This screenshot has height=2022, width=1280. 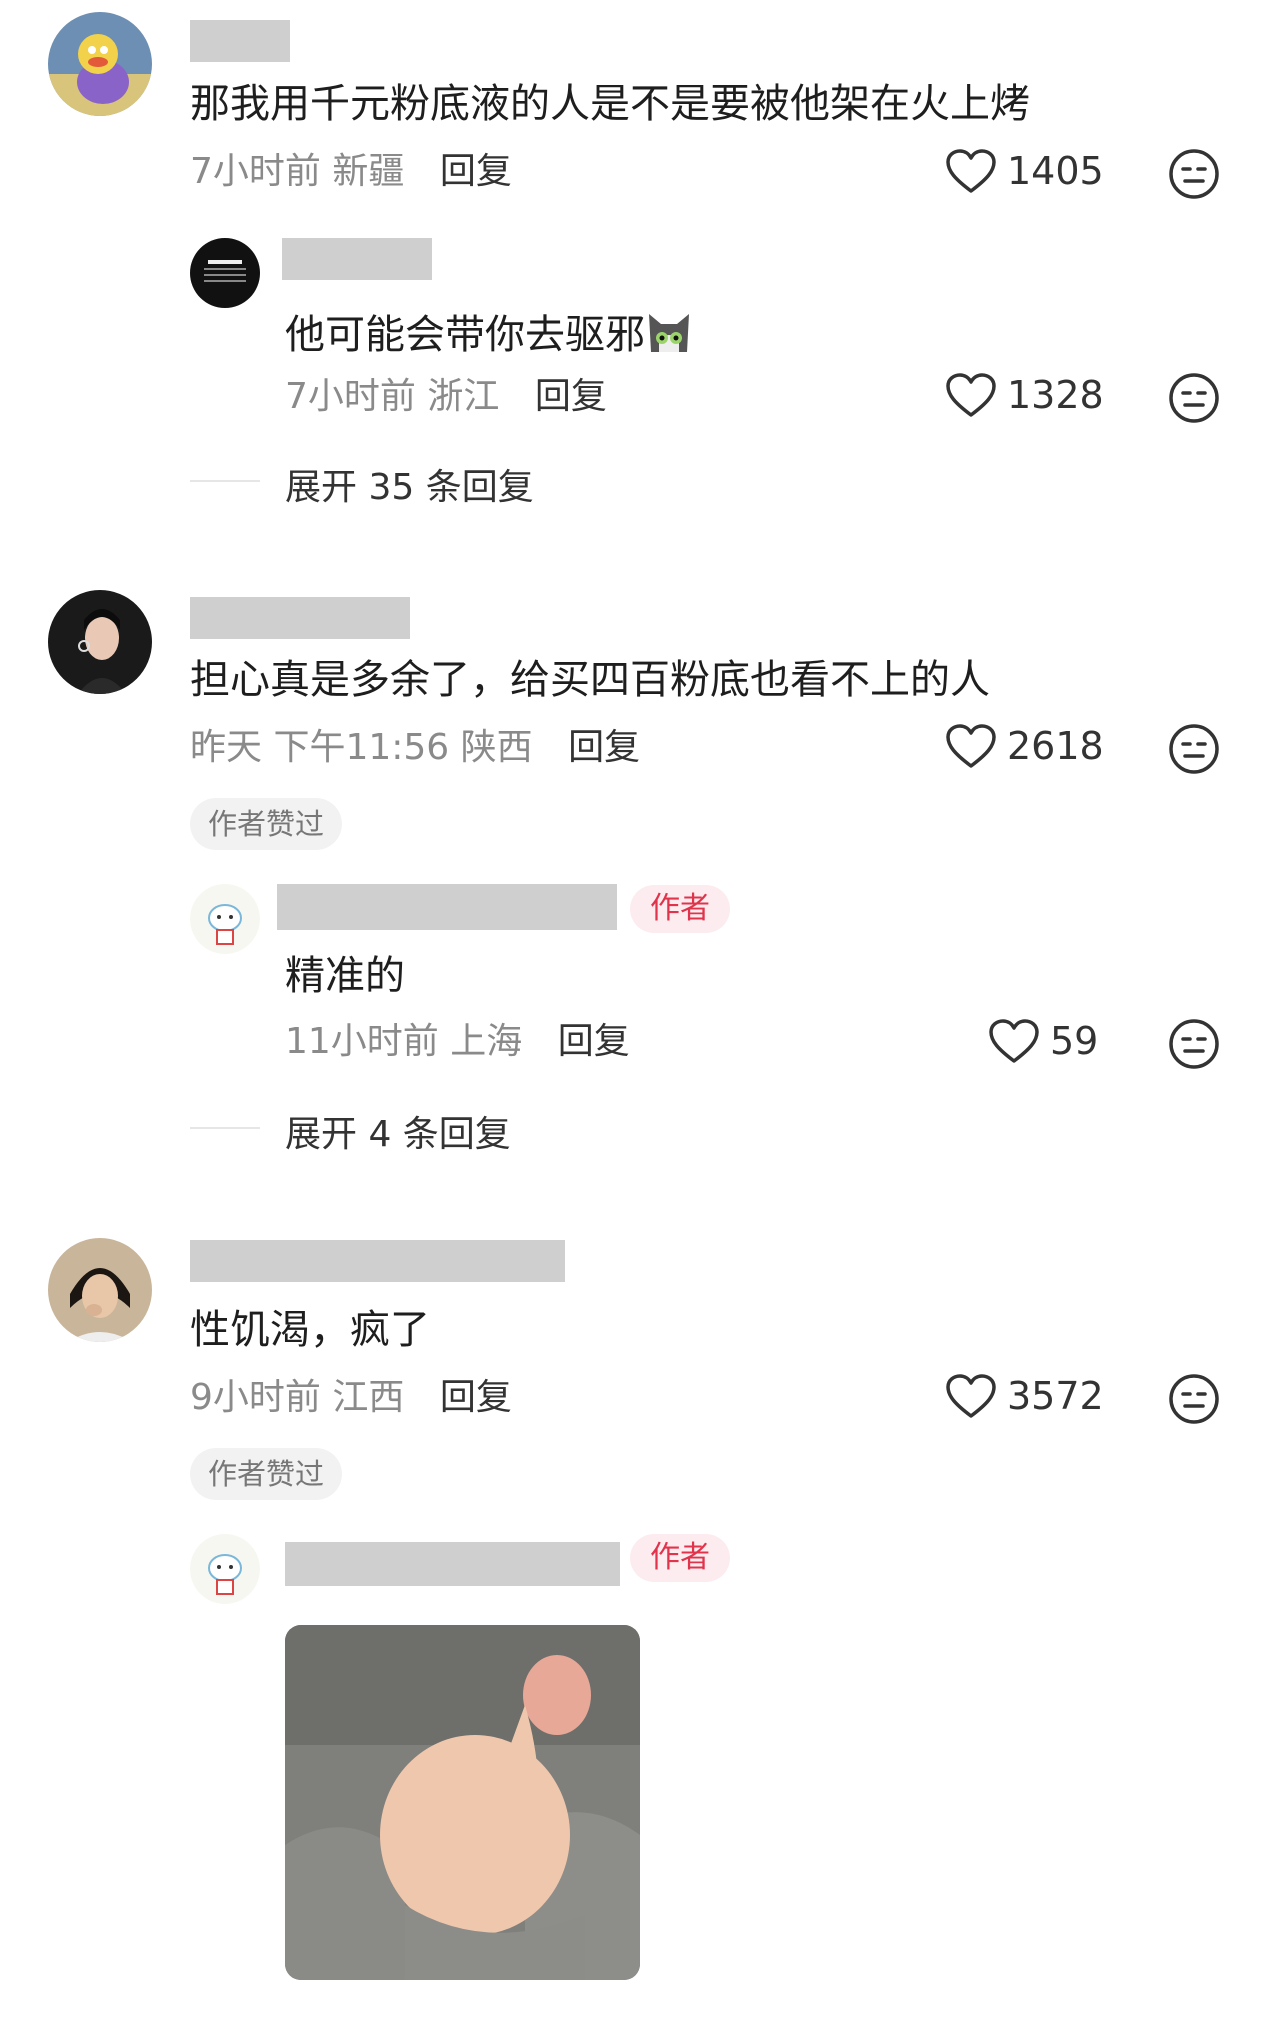 I want to click on reply-image-thumbs-up, so click(x=462, y=1802).